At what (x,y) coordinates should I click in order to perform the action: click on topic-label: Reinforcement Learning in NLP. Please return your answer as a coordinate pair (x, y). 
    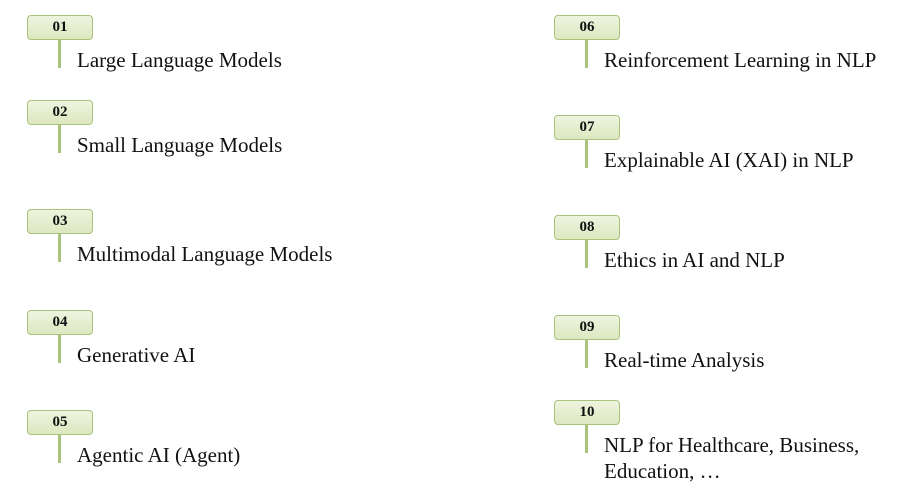
    Looking at the image, I should click on (740, 60).